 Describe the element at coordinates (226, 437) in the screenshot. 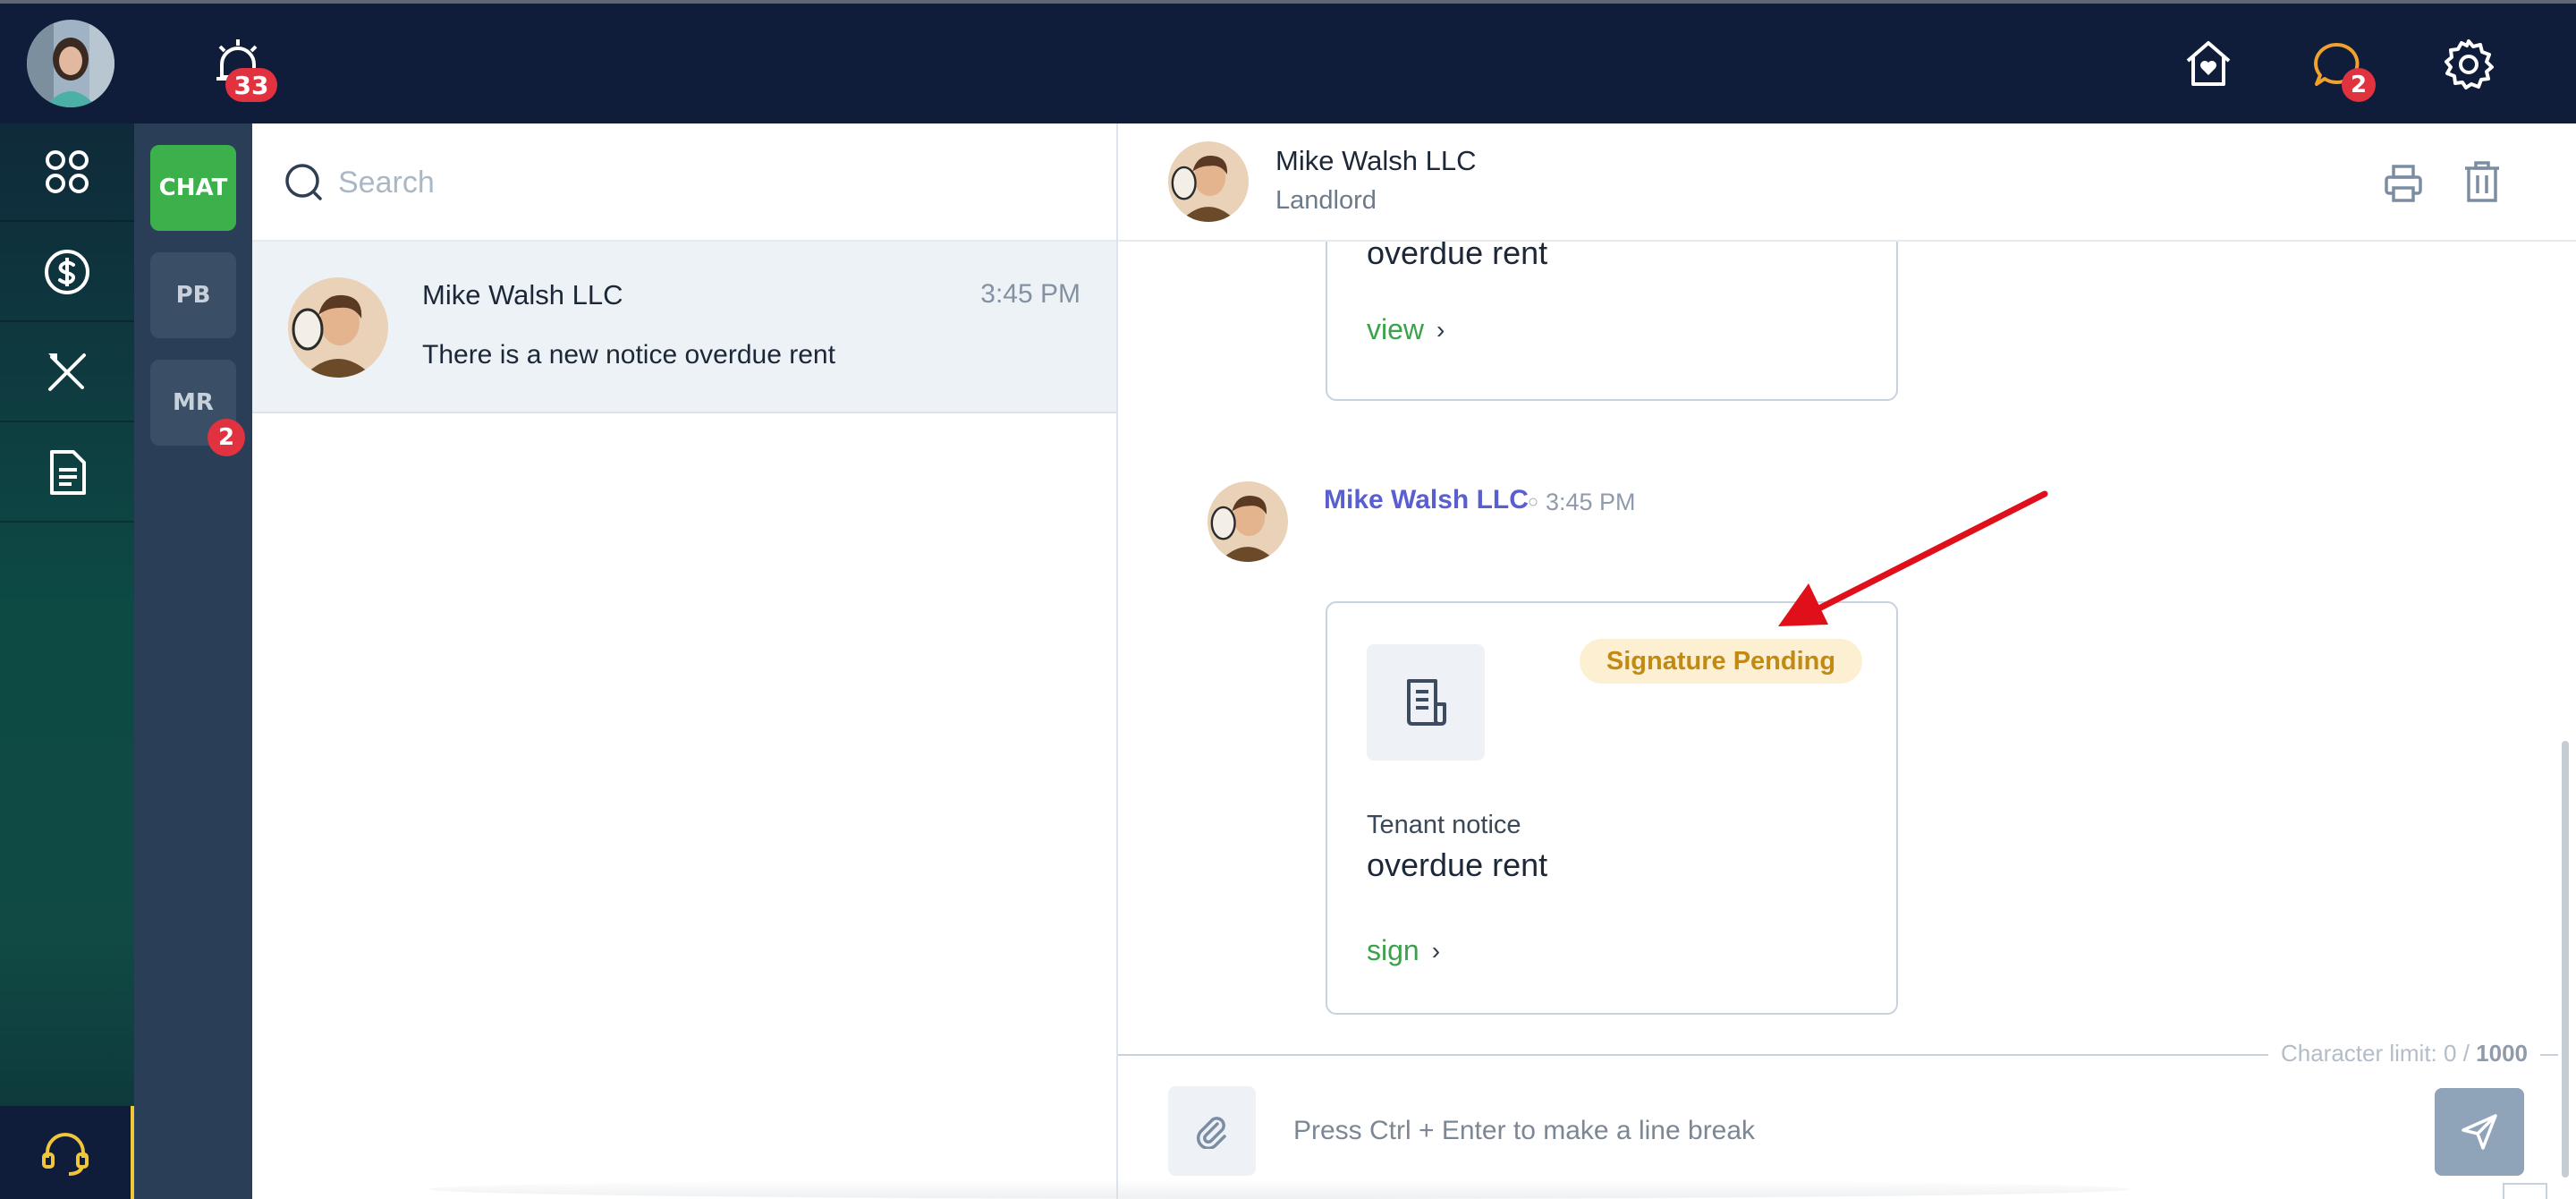

I see `mr-count-badge: 2` at that location.